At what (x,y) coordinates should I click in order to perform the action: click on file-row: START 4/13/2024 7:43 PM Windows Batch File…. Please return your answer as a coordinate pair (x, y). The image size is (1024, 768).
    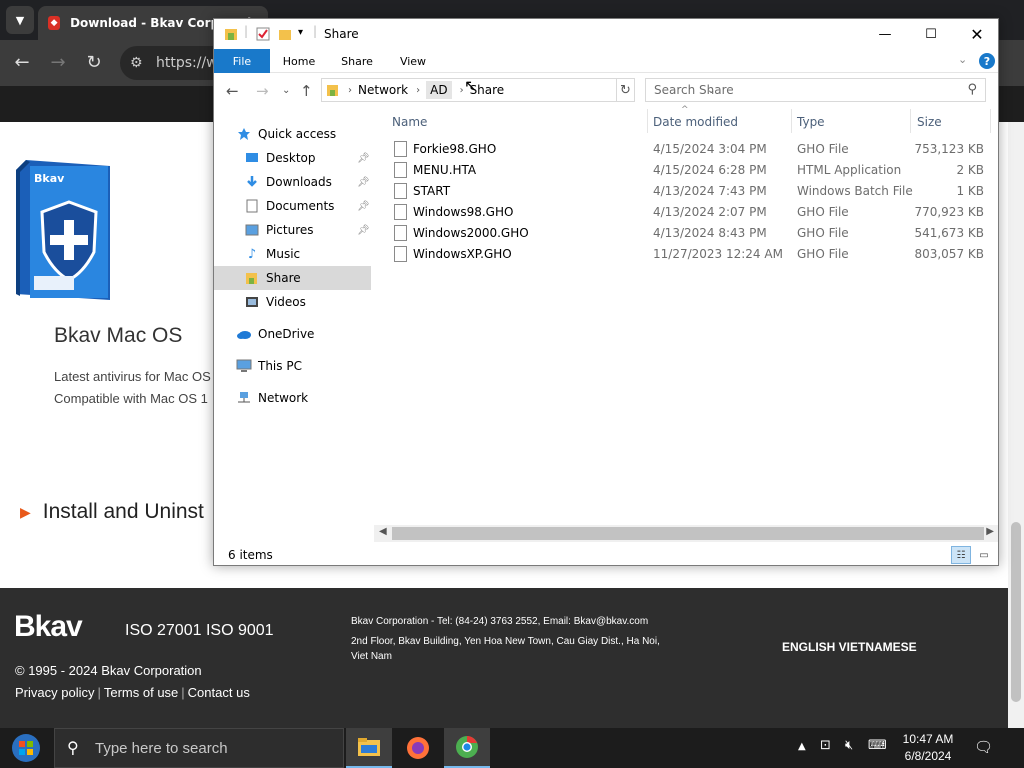
    Looking at the image, I should click on (684, 191).